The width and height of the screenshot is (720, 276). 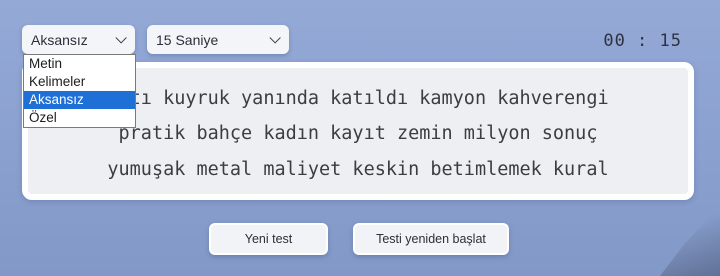 What do you see at coordinates (642, 41) in the screenshot?
I see `countdown-timer: 00 : 15` at bounding box center [642, 41].